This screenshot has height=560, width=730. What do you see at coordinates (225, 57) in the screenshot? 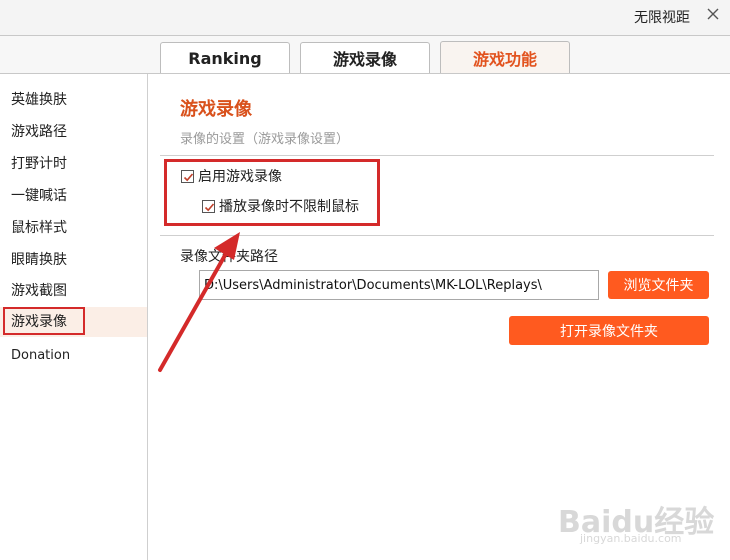
I see `tab-ranking: Ranking` at bounding box center [225, 57].